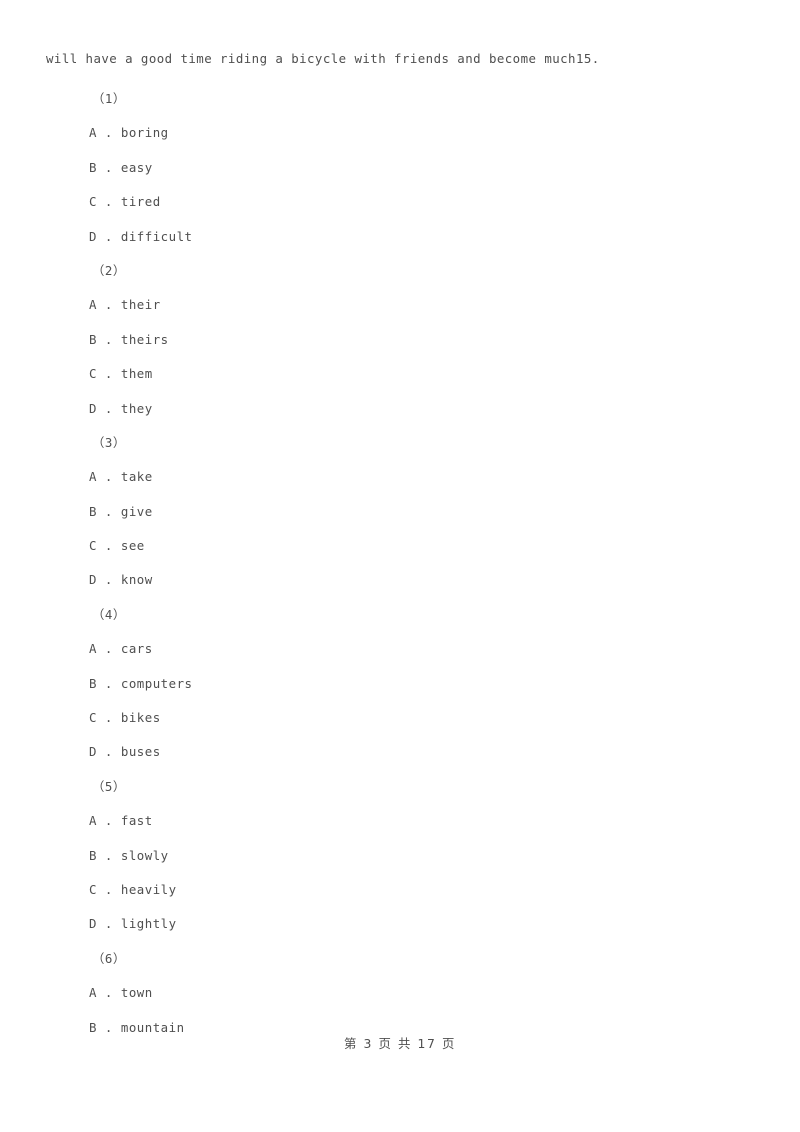 The image size is (800, 1132). I want to click on answer-option: A . take, so click(400, 477).